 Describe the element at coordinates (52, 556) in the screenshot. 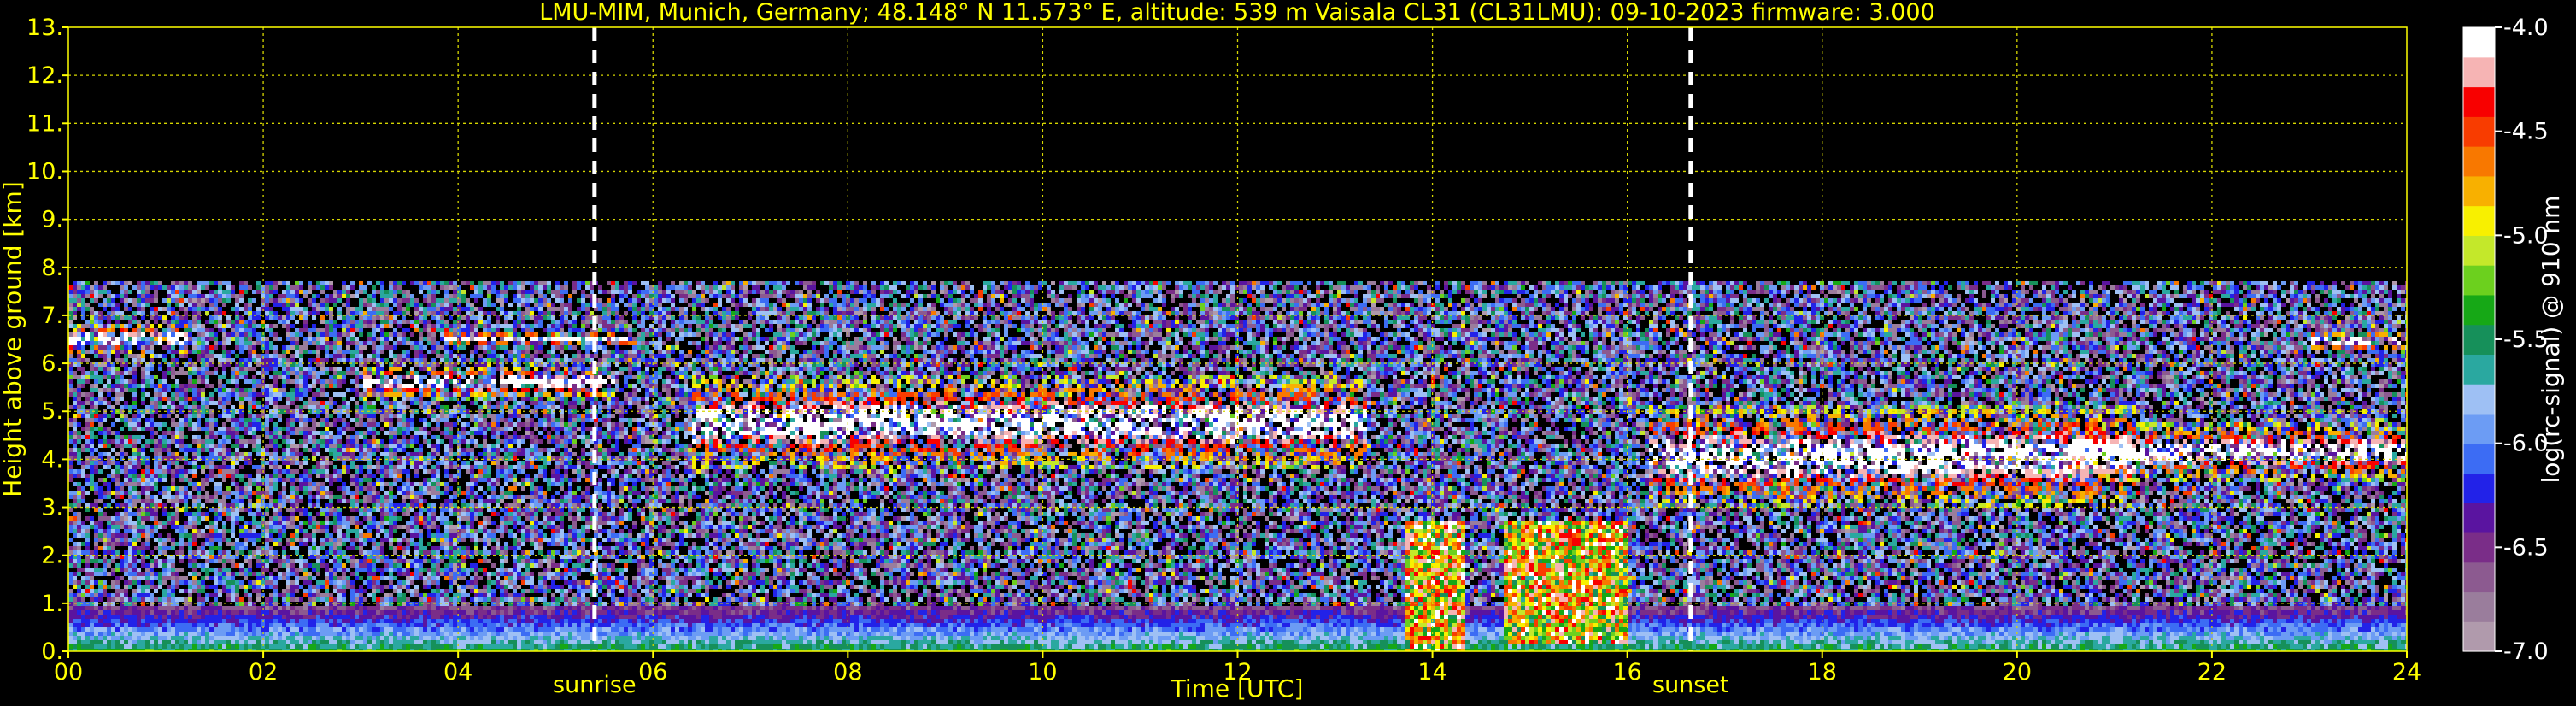

I see `y-tick-label: 2.` at that location.